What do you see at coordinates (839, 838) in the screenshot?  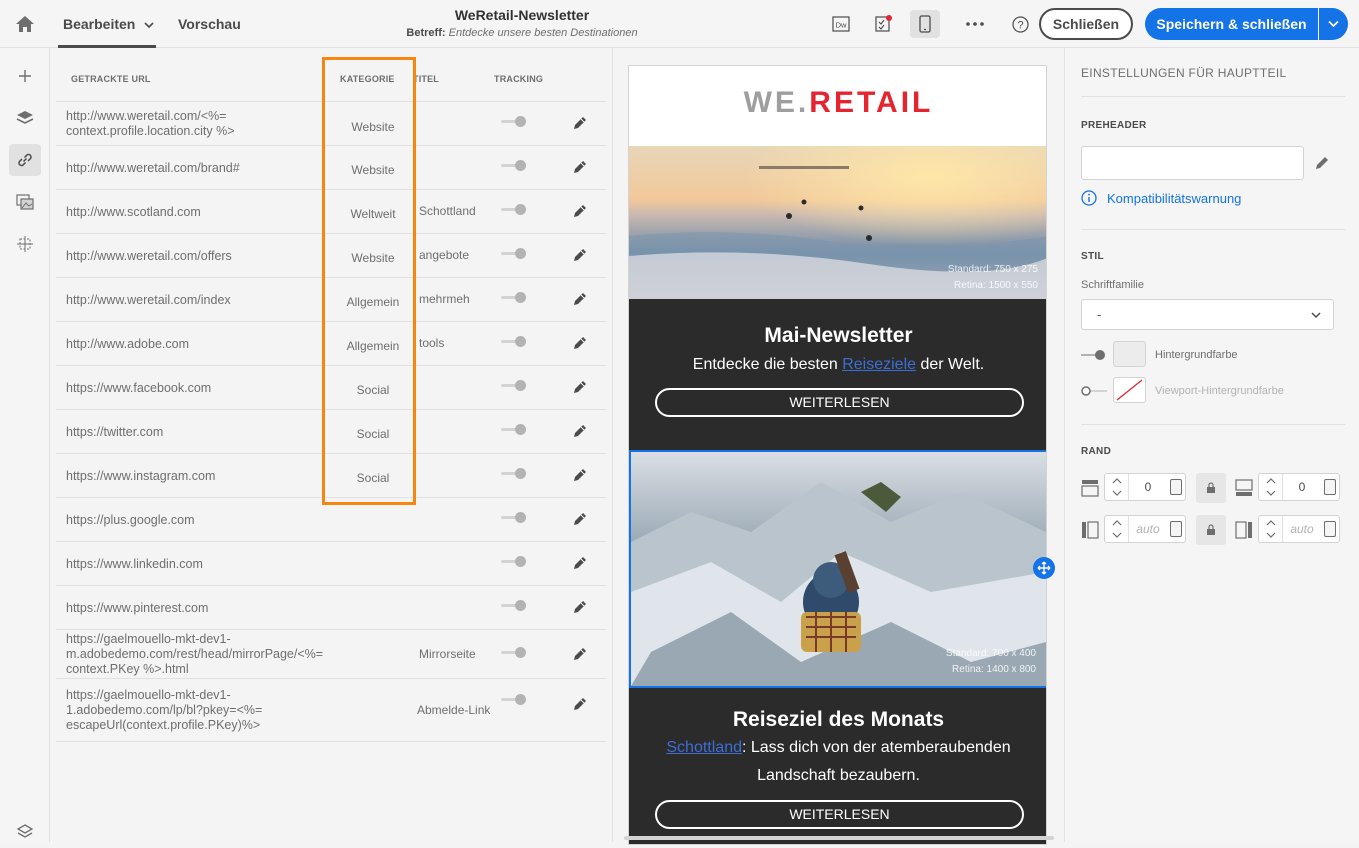 I see `horizontal-scrollbar` at bounding box center [839, 838].